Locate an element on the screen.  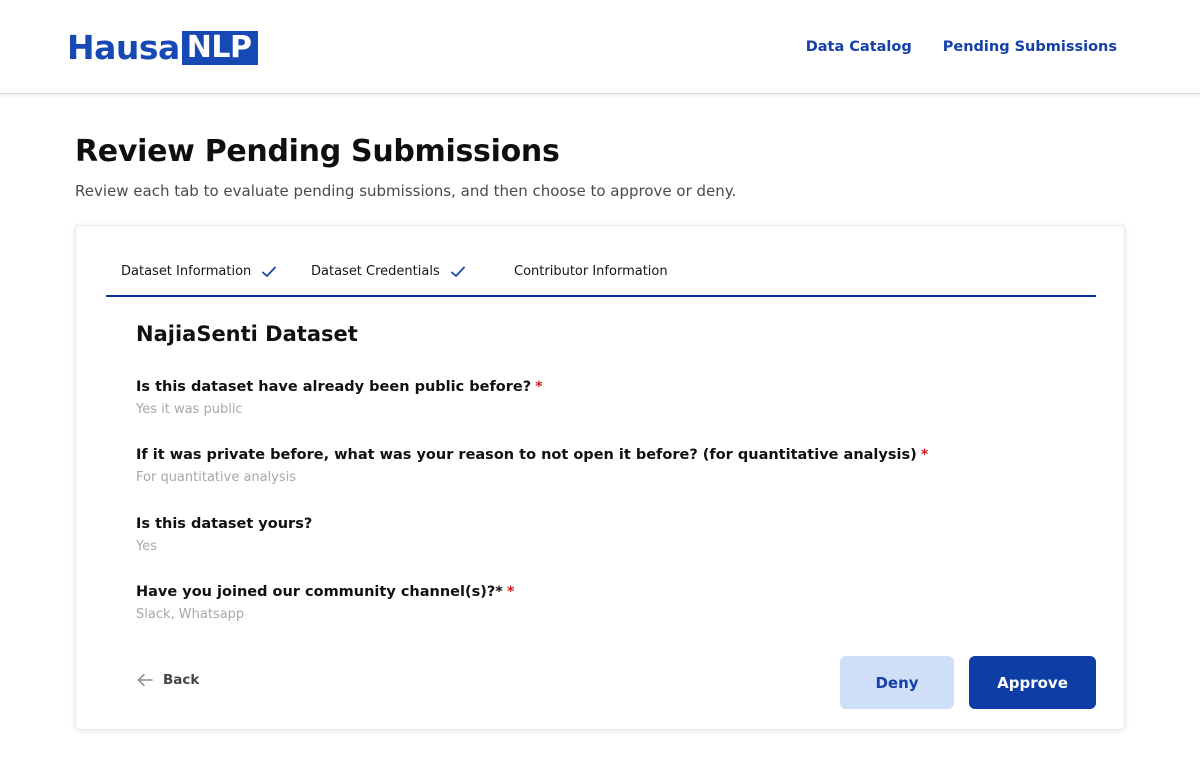
page-title: Review Pending Submissions is located at coordinates (317, 151).